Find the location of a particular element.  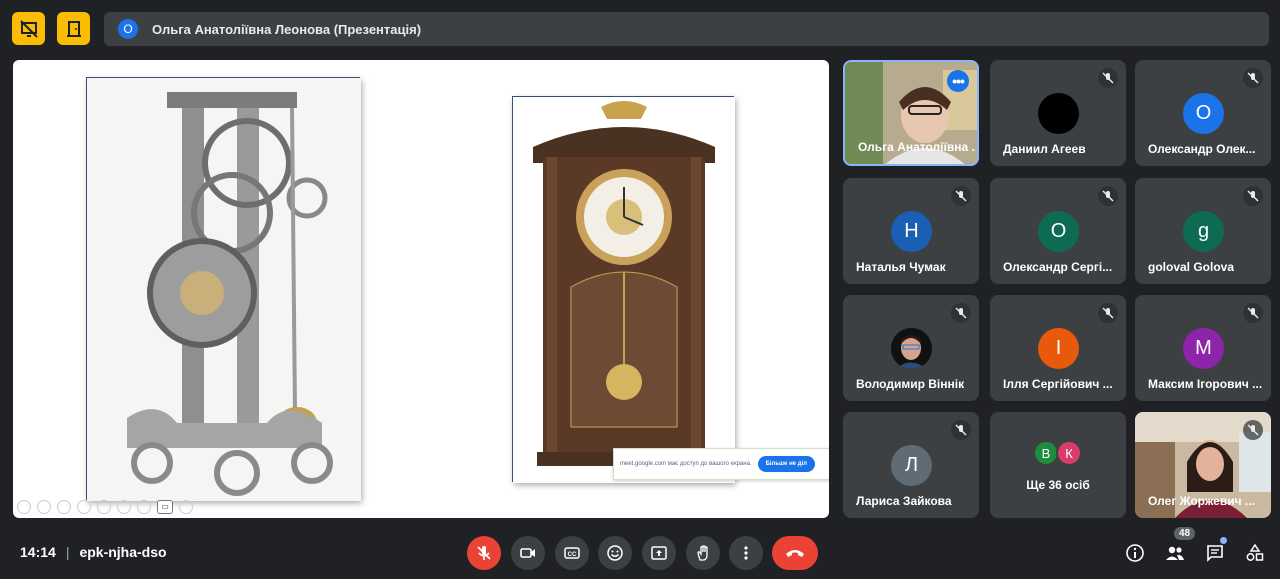

more-participants-tile: В К Ще 36 осіб is located at coordinates (1058, 465).